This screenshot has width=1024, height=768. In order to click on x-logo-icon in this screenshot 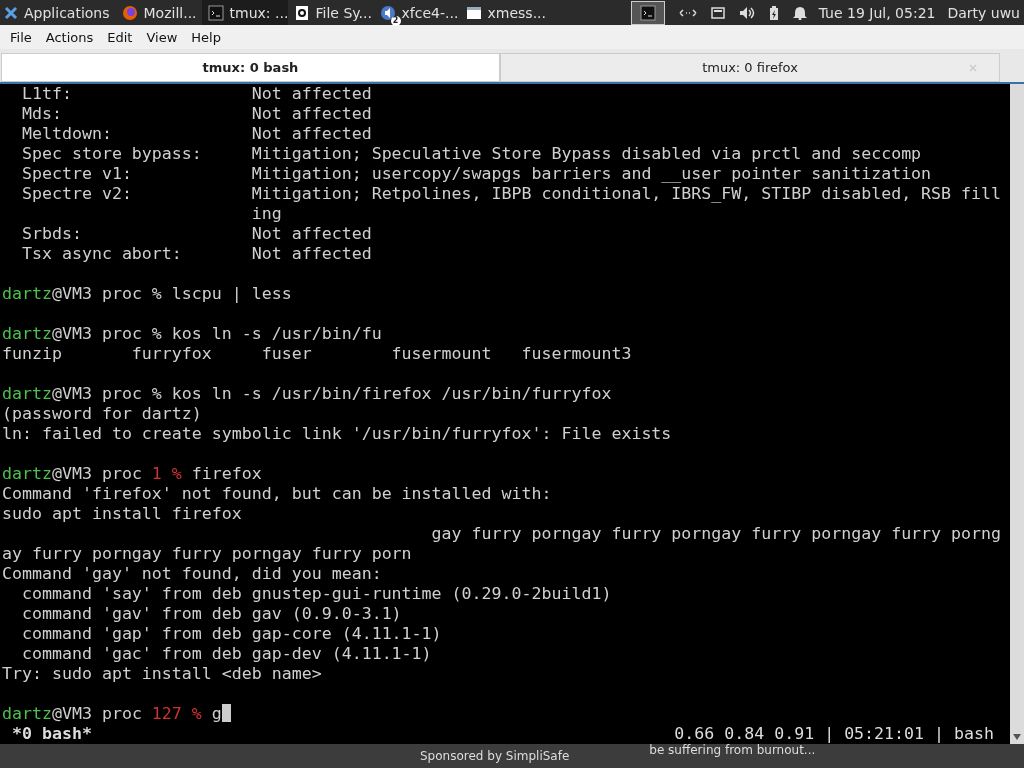, I will do `click(11, 12)`.